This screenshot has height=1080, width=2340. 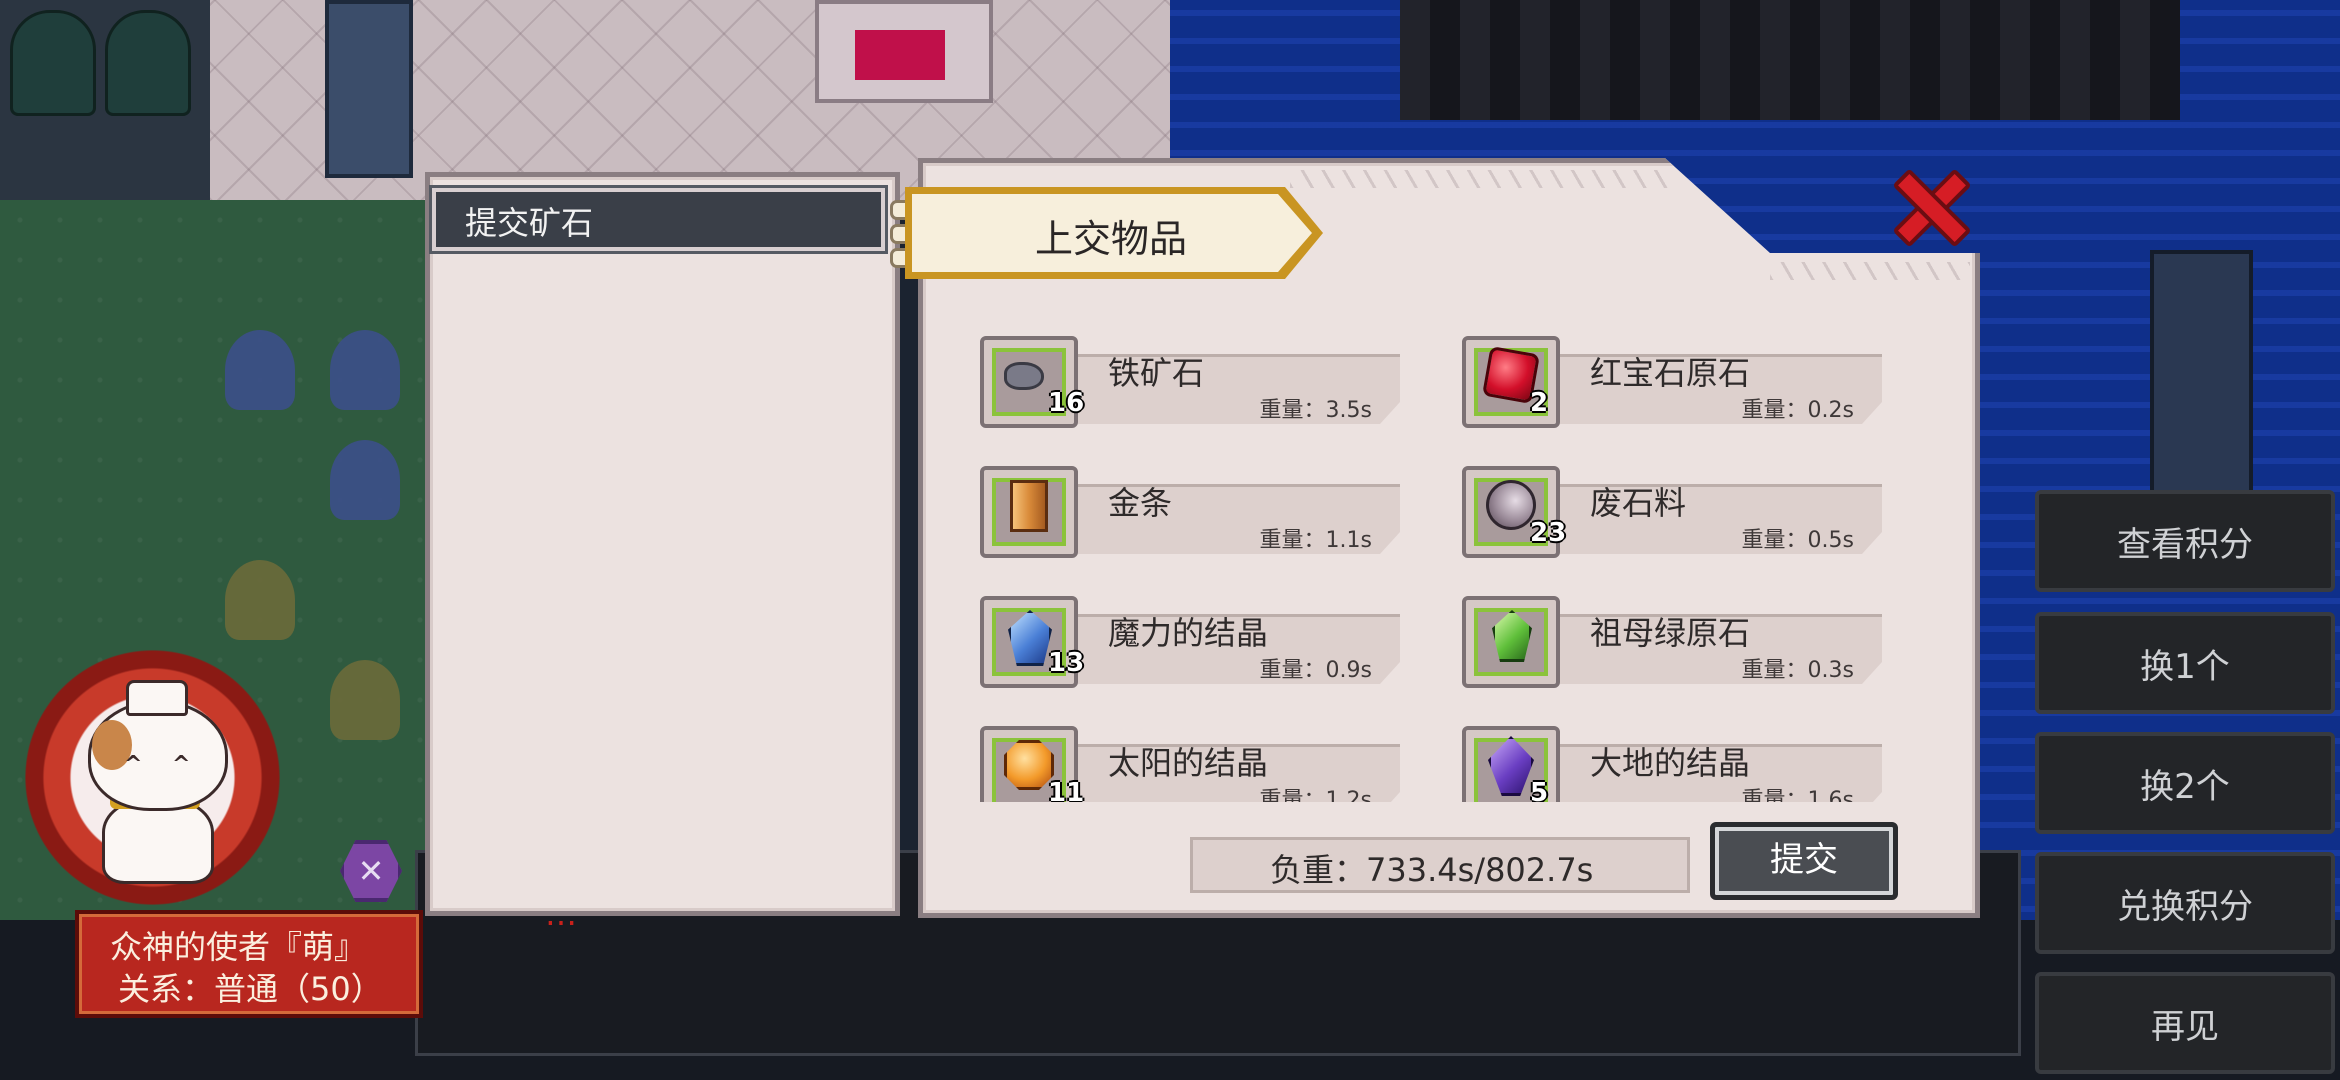 What do you see at coordinates (1797, 670) in the screenshot?
I see `item-weight: 重量：0.3s` at bounding box center [1797, 670].